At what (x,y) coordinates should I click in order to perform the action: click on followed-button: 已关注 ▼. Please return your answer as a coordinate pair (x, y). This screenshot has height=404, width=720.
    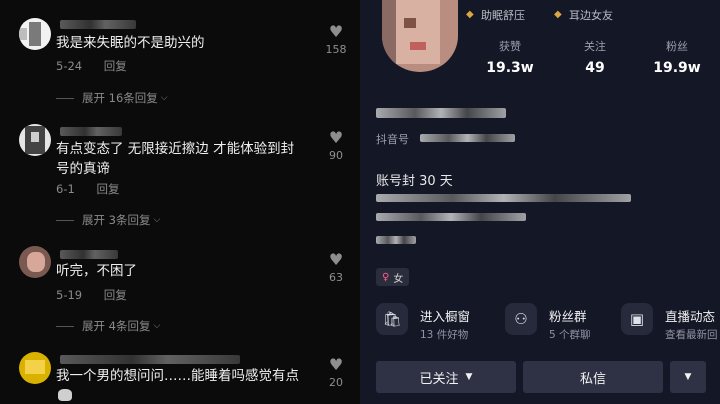
    Looking at the image, I should click on (446, 377).